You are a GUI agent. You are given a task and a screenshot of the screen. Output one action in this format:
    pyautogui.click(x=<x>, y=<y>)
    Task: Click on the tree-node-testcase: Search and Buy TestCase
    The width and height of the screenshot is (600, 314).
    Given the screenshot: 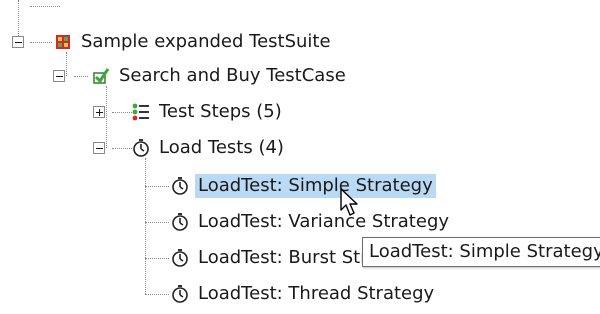 What is the action you would take?
    pyautogui.click(x=220, y=76)
    